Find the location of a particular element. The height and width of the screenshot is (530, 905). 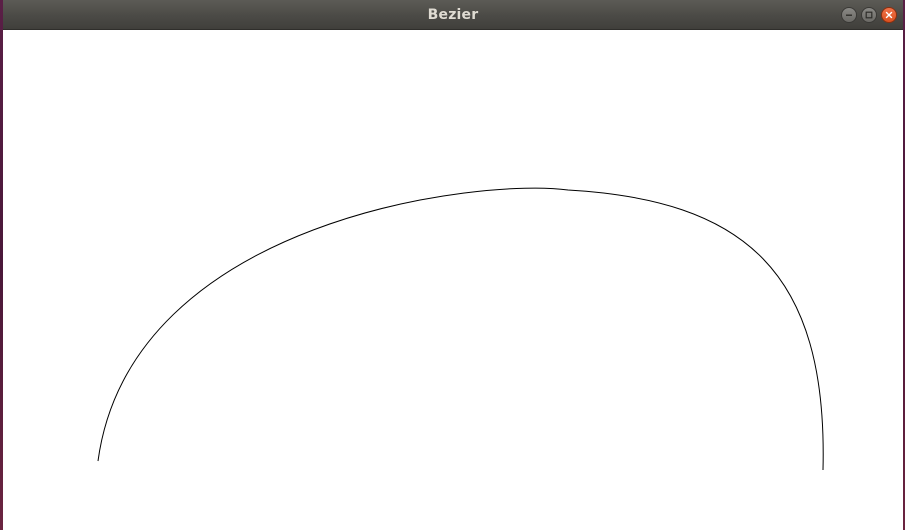

window-controls is located at coordinates (869, 15).